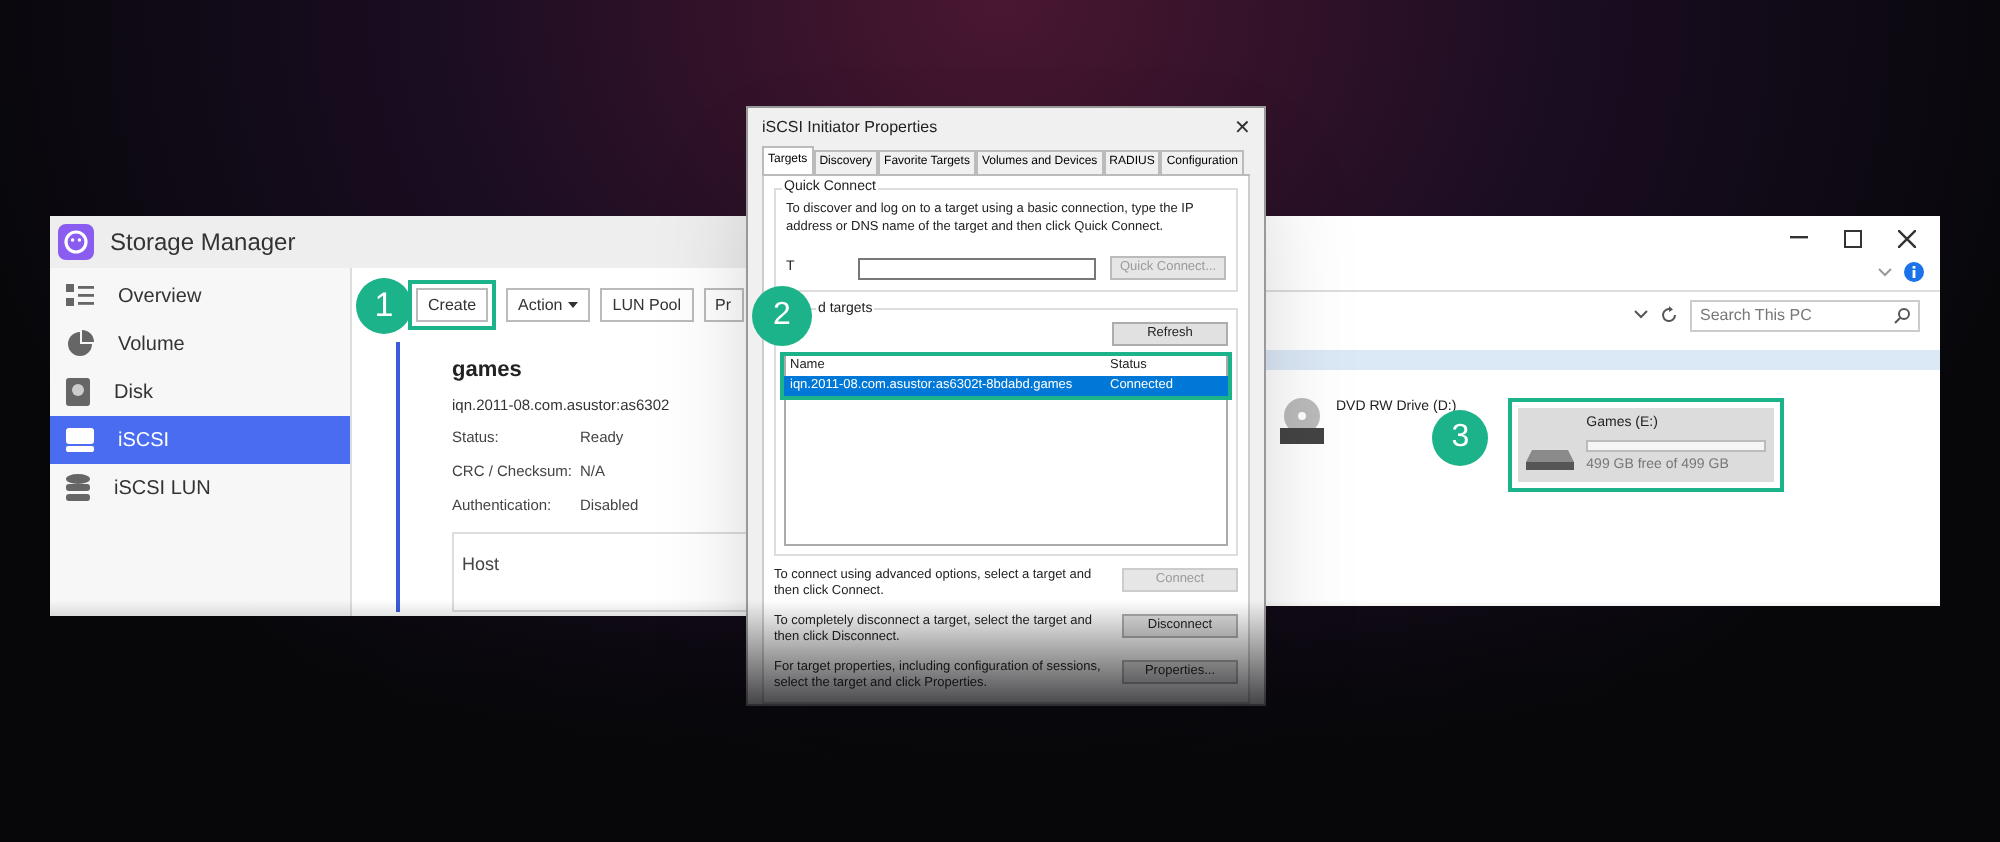 The width and height of the screenshot is (2000, 842). What do you see at coordinates (200, 488) in the screenshot?
I see `sidebar-item: iSCSI LUN` at bounding box center [200, 488].